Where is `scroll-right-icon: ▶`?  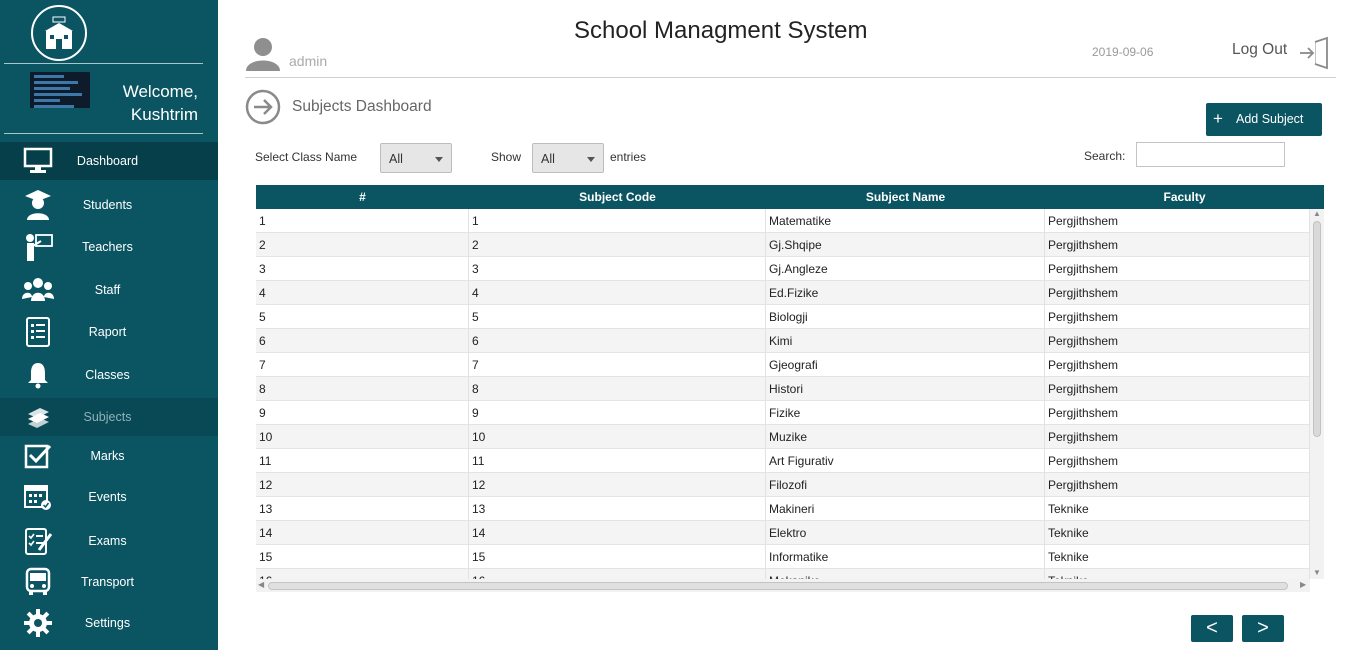 scroll-right-icon: ▶ is located at coordinates (1303, 584).